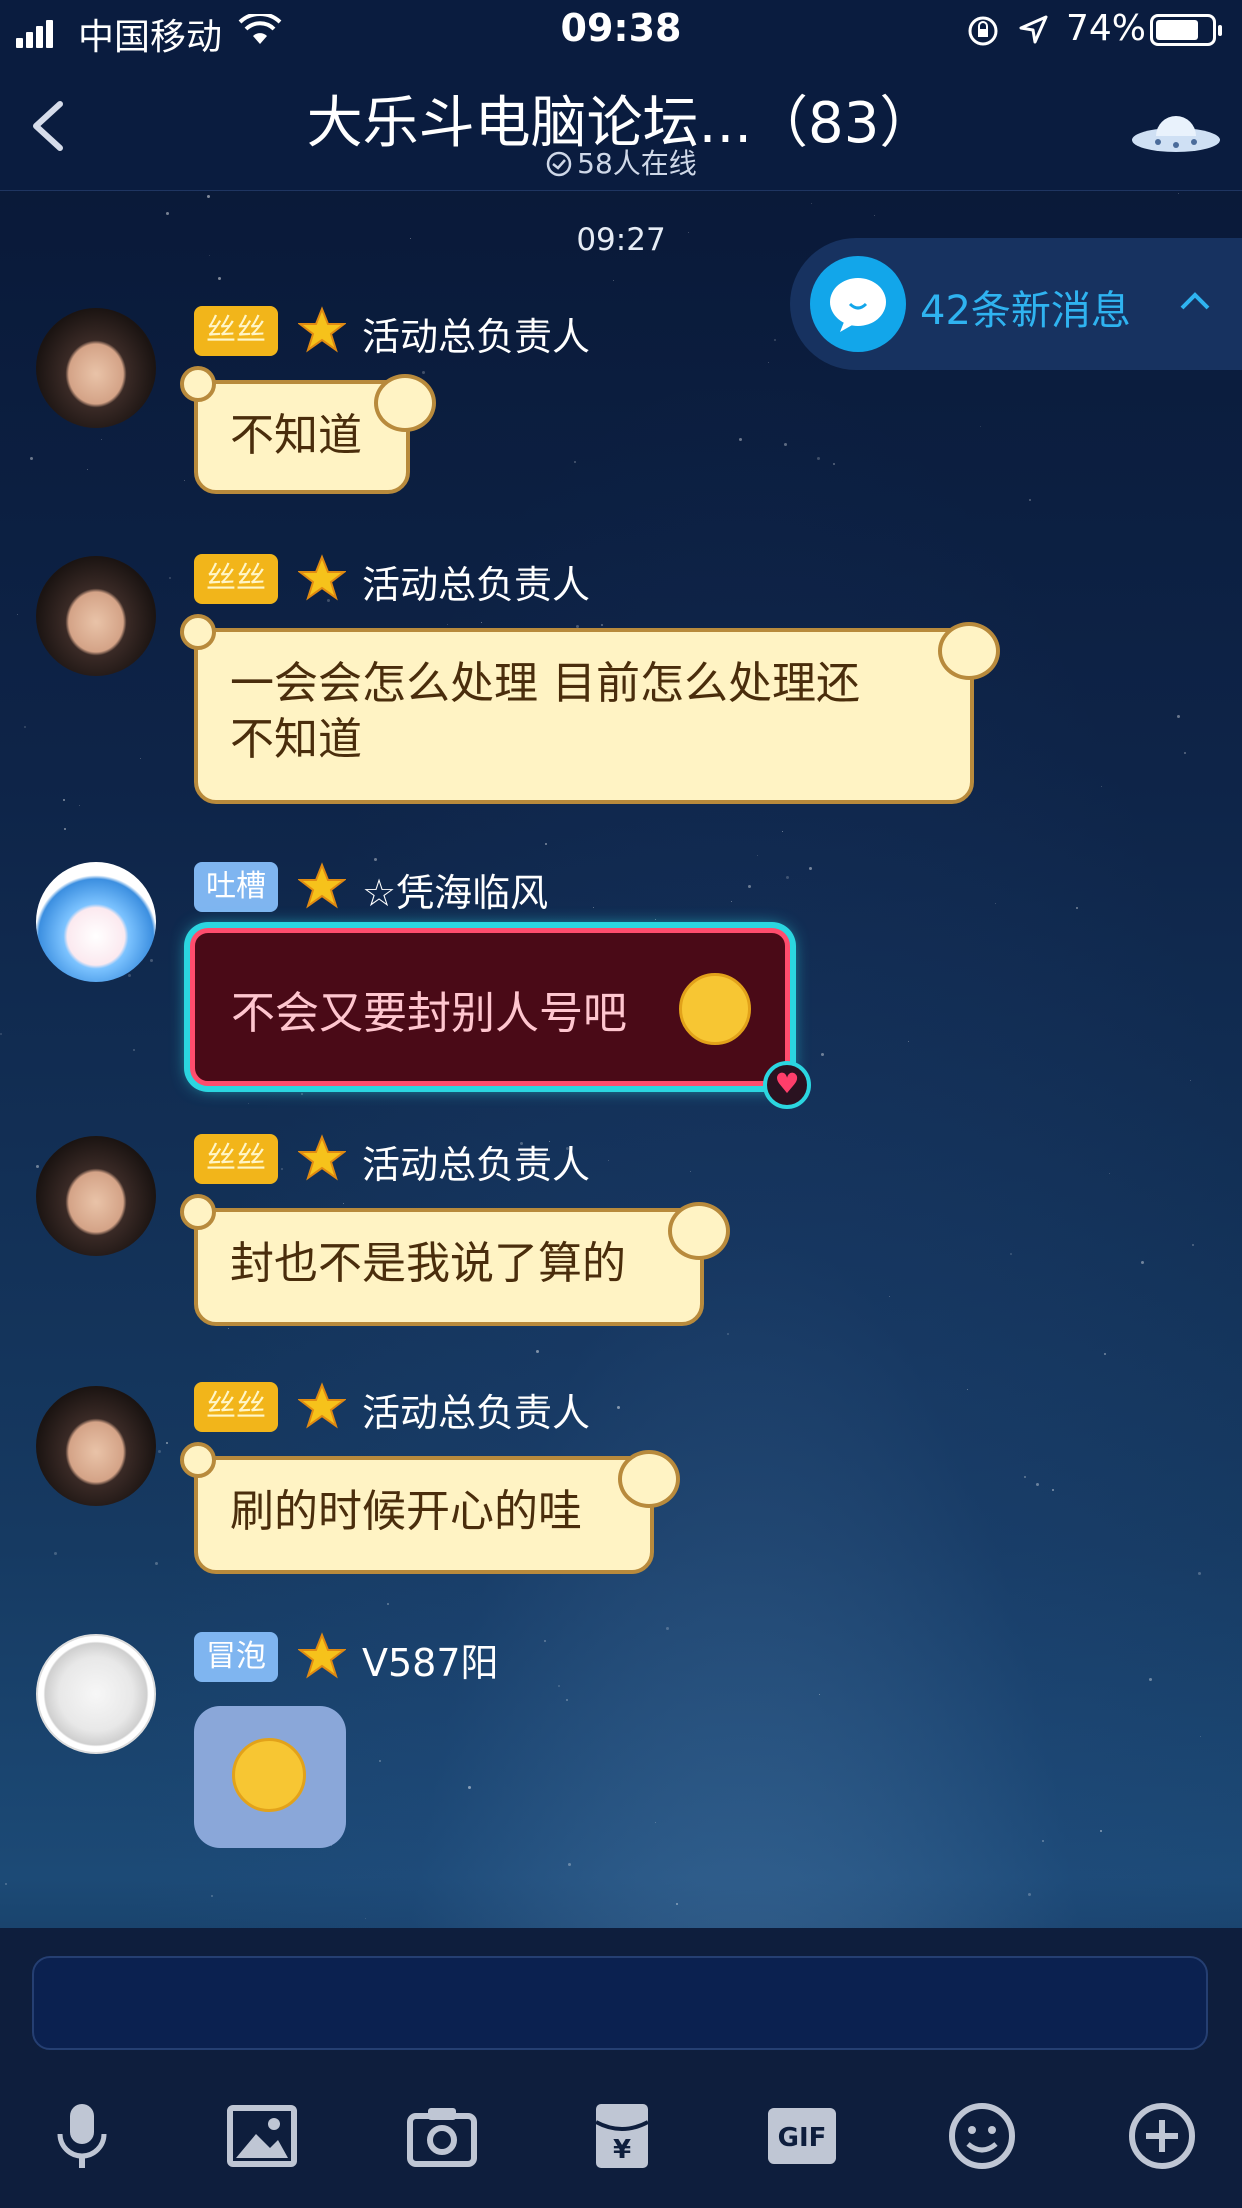 The image size is (1242, 2208). What do you see at coordinates (1195, 301) in the screenshot?
I see `chevron-up-icon` at bounding box center [1195, 301].